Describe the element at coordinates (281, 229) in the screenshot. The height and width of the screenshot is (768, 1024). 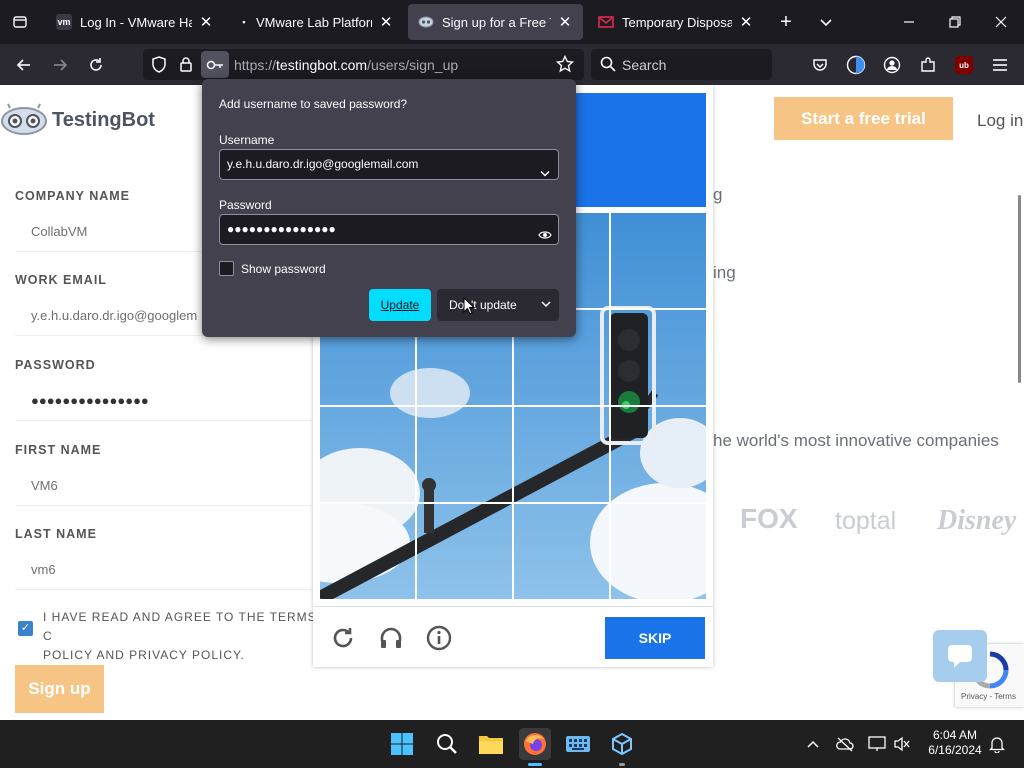
I see `password-value: ●●●●●●●●●●●●●●●` at that location.